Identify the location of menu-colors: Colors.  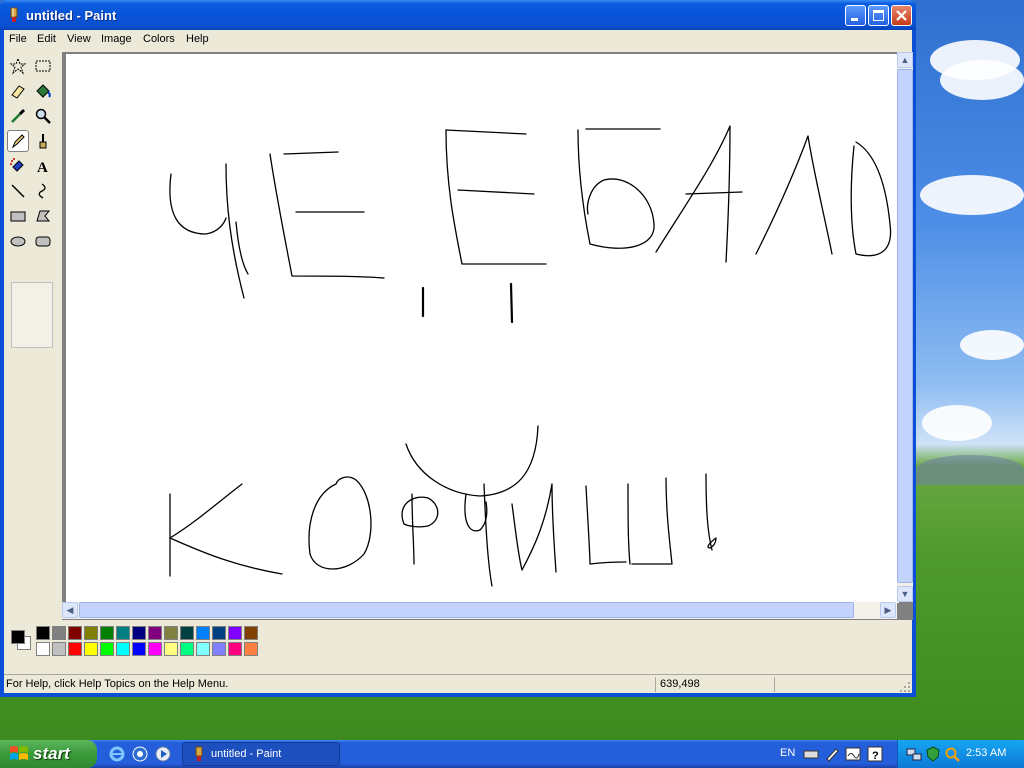
(159, 39).